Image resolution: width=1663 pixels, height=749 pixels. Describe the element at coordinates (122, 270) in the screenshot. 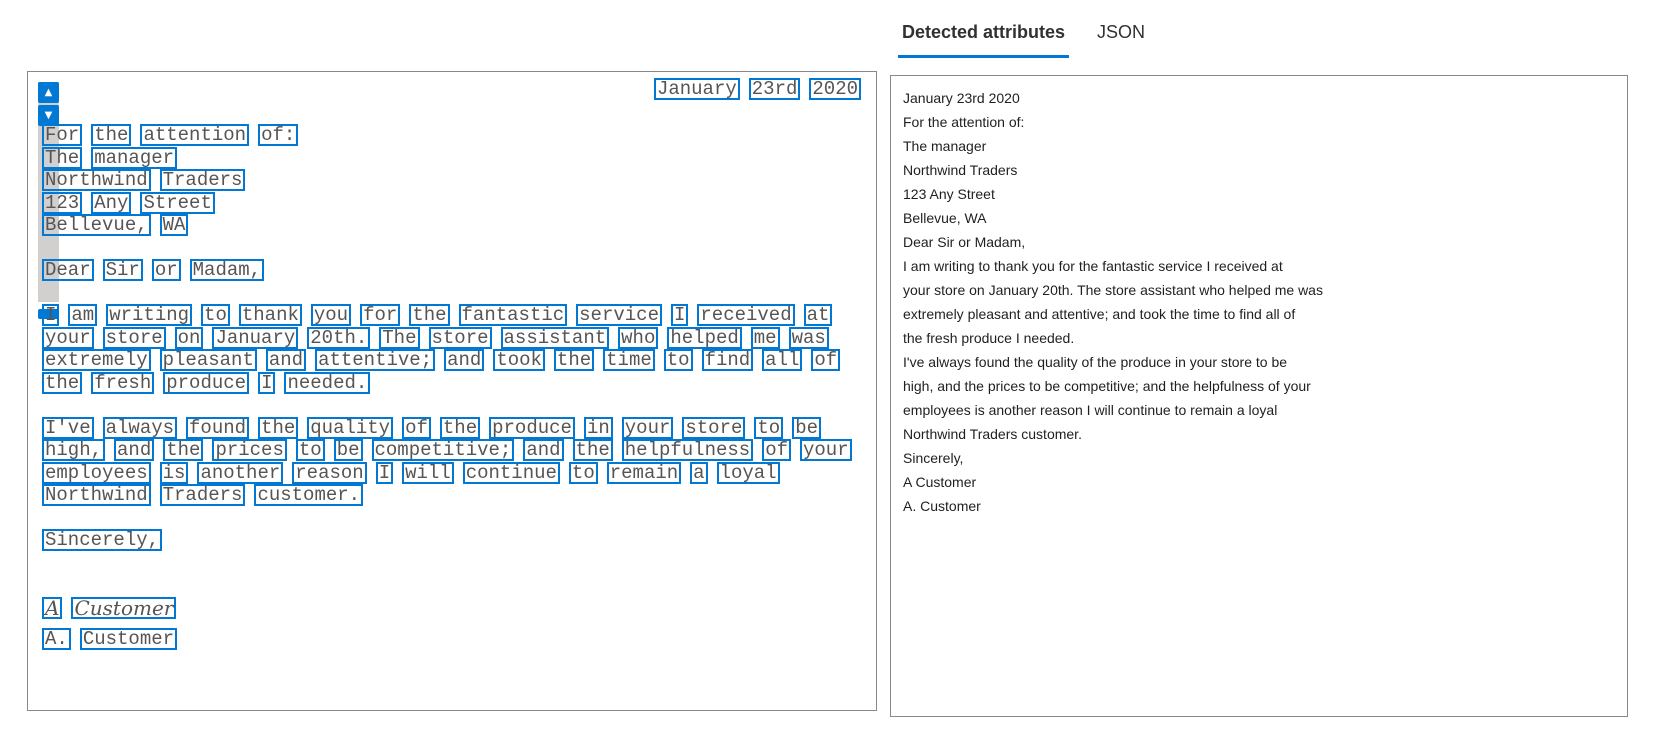

I see `detected-word-box: Sir` at that location.